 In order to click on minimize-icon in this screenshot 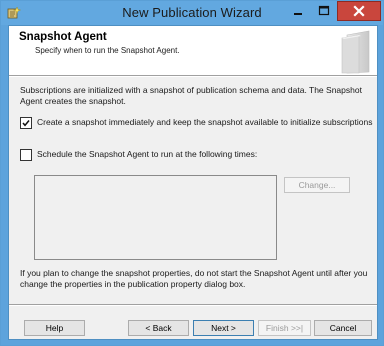, I will do `click(298, 14)`.